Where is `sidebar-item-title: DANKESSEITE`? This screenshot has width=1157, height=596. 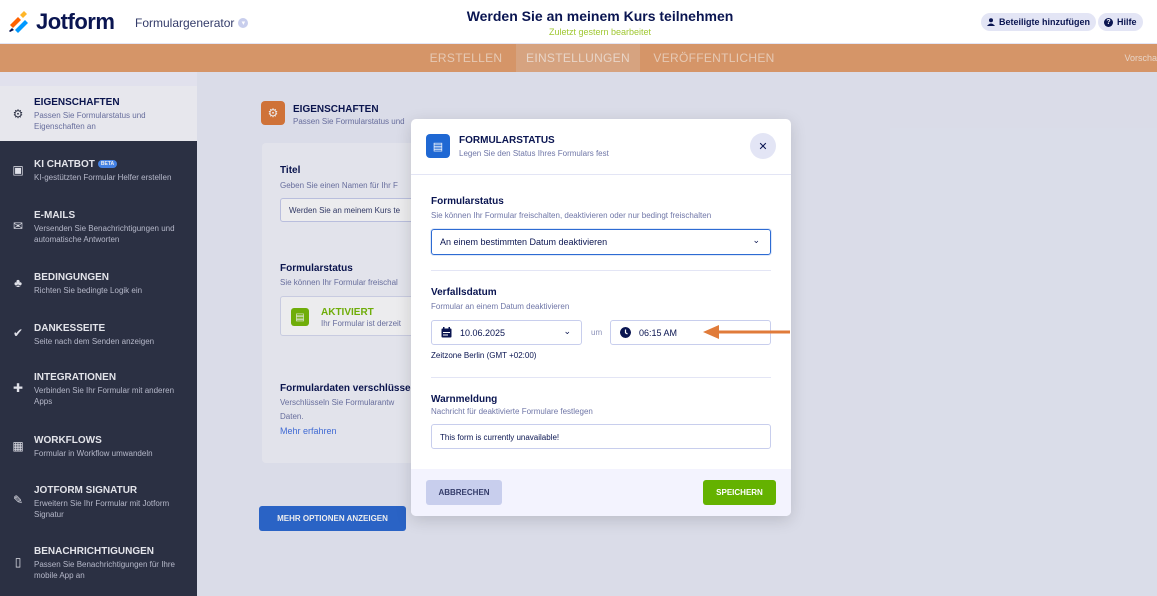 sidebar-item-title: DANKESSEITE is located at coordinates (70, 328).